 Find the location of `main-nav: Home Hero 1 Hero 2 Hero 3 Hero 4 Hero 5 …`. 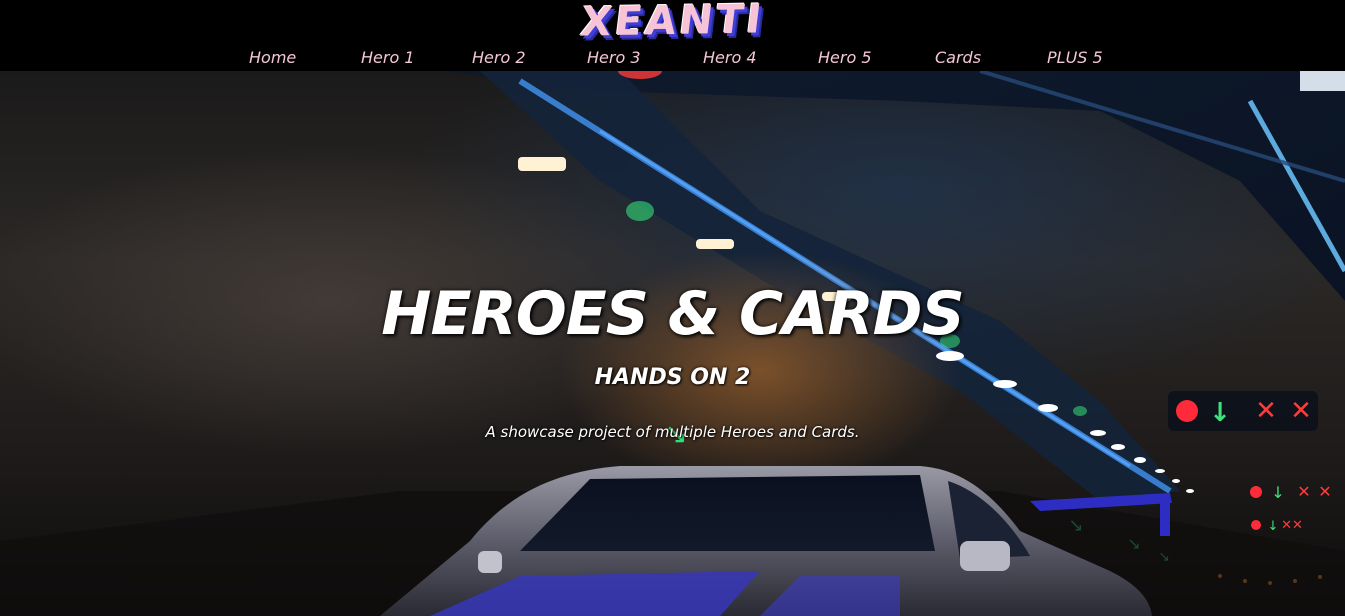

main-nav: Home Hero 1 Hero 2 Hero 3 Hero 4 Hero 5 … is located at coordinates (672, 58).